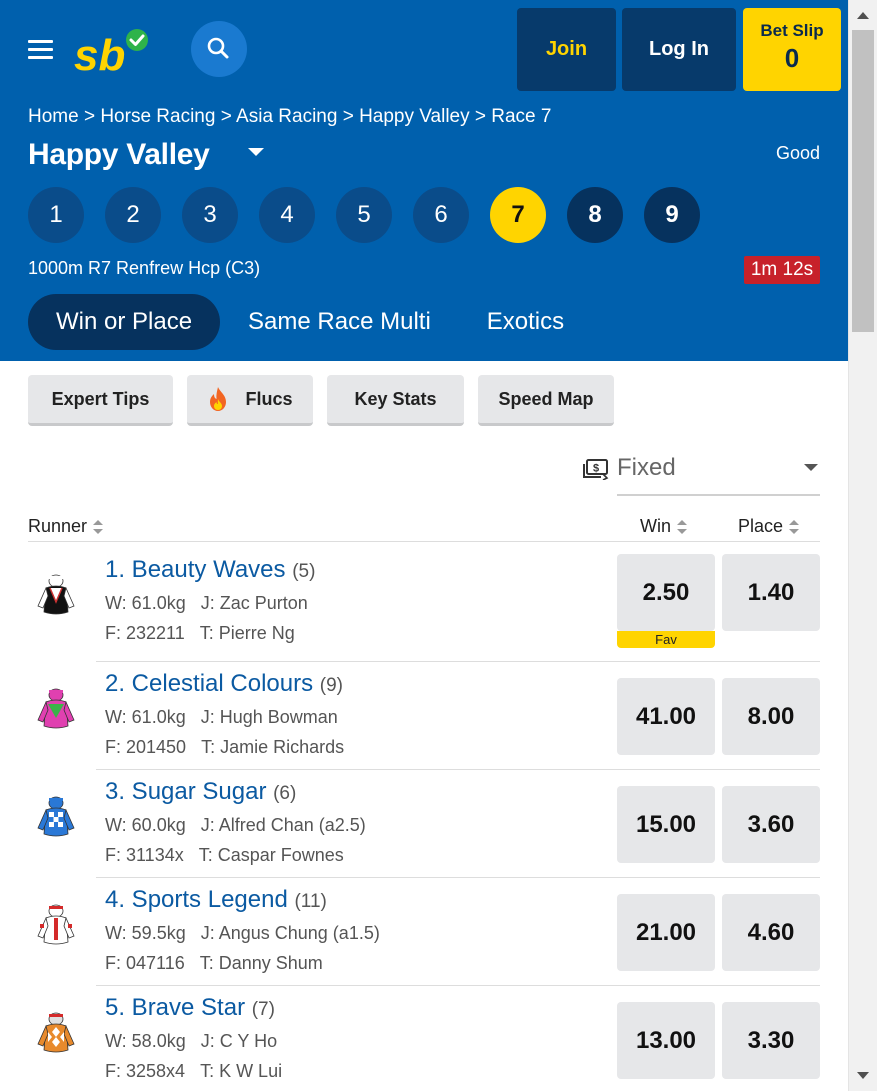  I want to click on runner-weight-jockey: W: 59.5kg J: Angus Chung (a1.5), so click(242, 933).